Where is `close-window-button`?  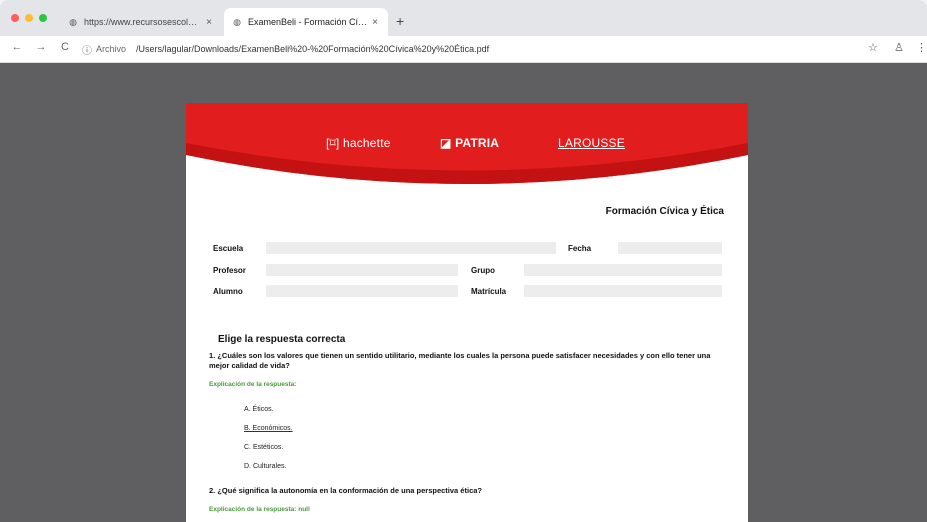
close-window-button is located at coordinates (15, 18).